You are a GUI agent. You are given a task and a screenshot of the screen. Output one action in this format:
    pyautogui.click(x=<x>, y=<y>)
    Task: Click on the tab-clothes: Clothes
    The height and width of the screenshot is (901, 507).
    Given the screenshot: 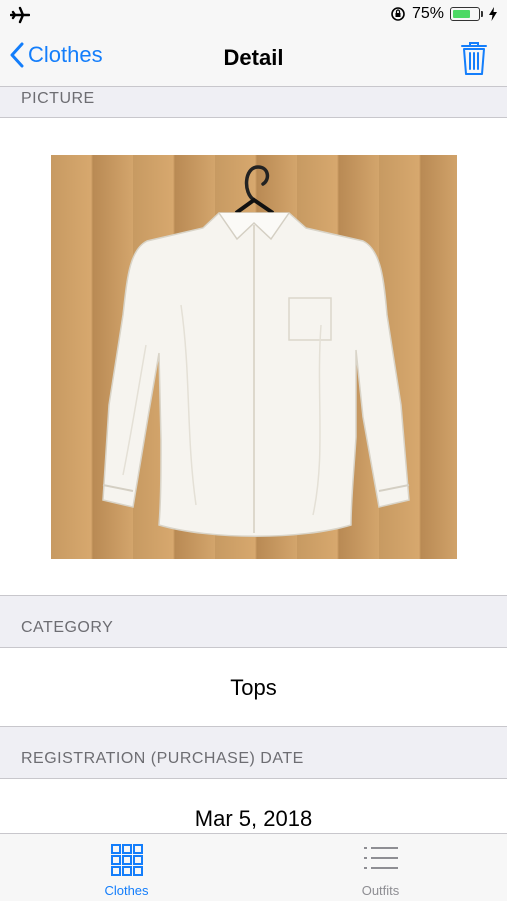 What is the action you would take?
    pyautogui.click(x=126, y=867)
    